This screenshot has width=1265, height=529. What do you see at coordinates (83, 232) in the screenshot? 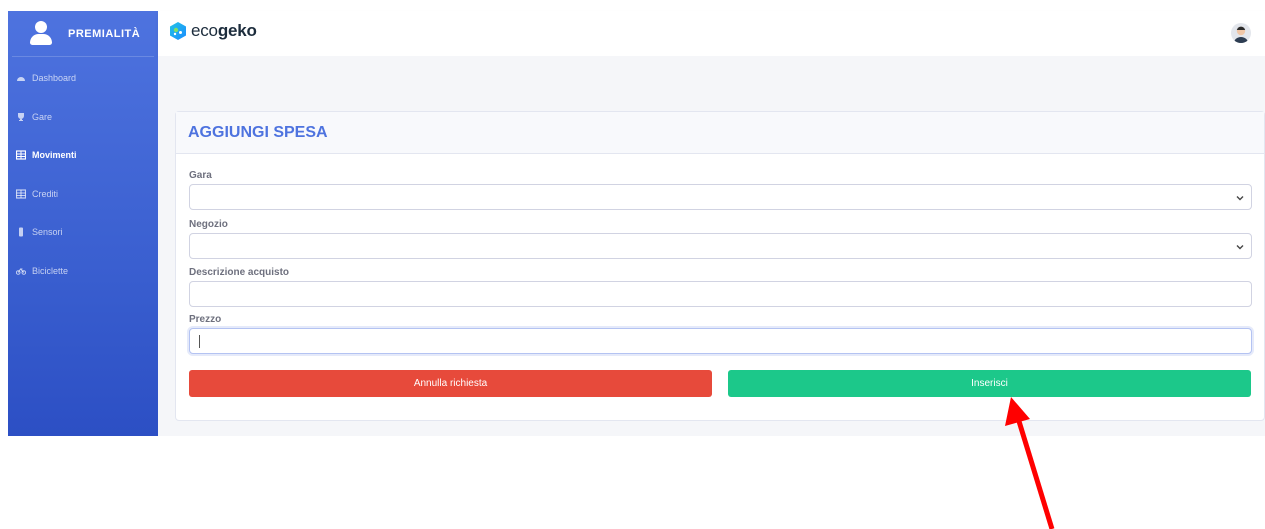
I see `sidebar-item-sensori: Sensori` at bounding box center [83, 232].